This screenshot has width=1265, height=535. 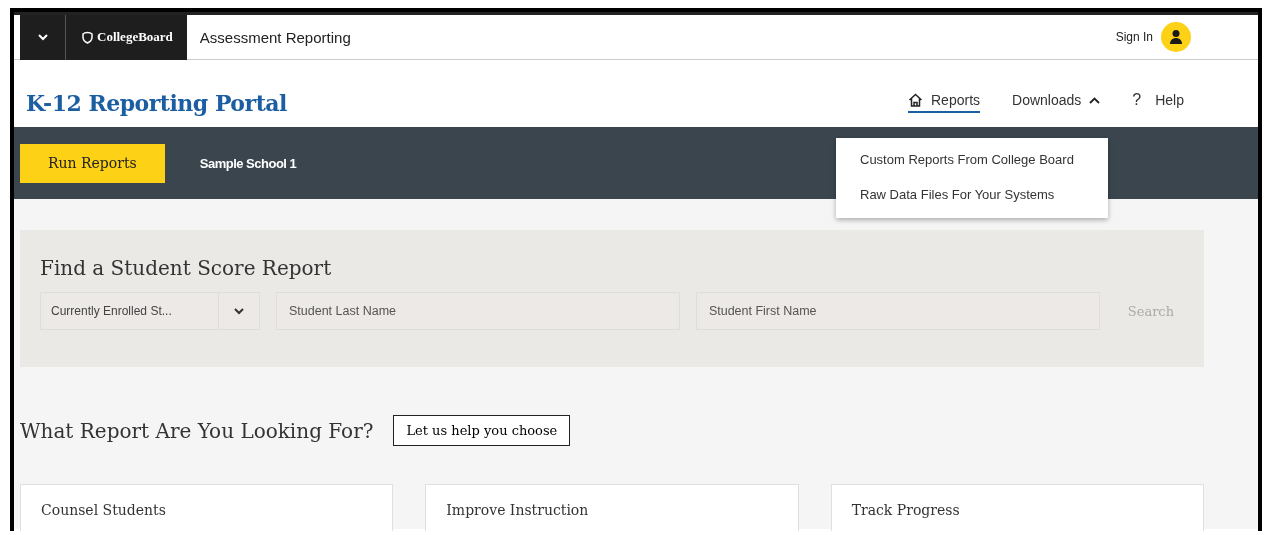 What do you see at coordinates (944, 102) in the screenshot?
I see `reports-nav-link: Reports` at bounding box center [944, 102].